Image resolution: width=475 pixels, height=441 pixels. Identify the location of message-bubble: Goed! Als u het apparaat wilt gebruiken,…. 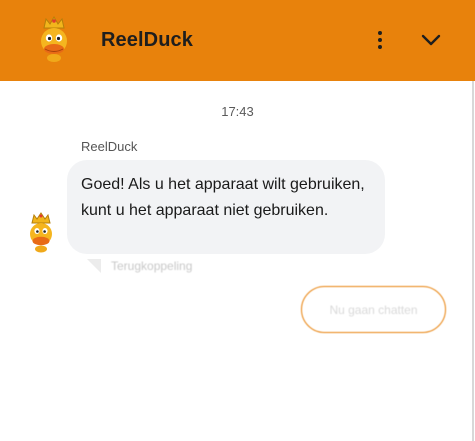
(226, 207).